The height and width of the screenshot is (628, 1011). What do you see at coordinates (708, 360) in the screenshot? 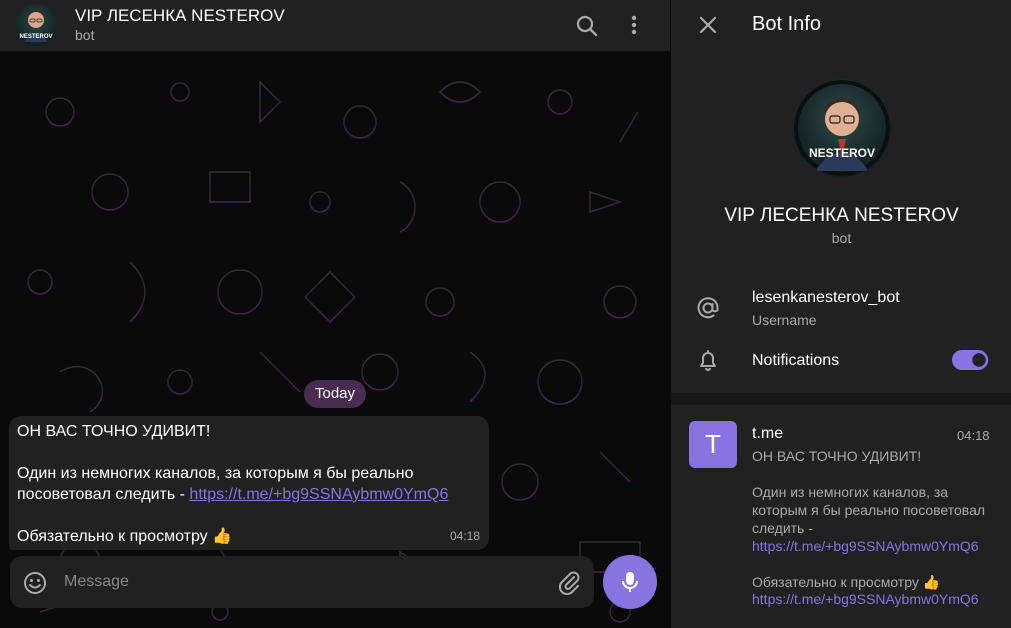
I see `bell-icon` at bounding box center [708, 360].